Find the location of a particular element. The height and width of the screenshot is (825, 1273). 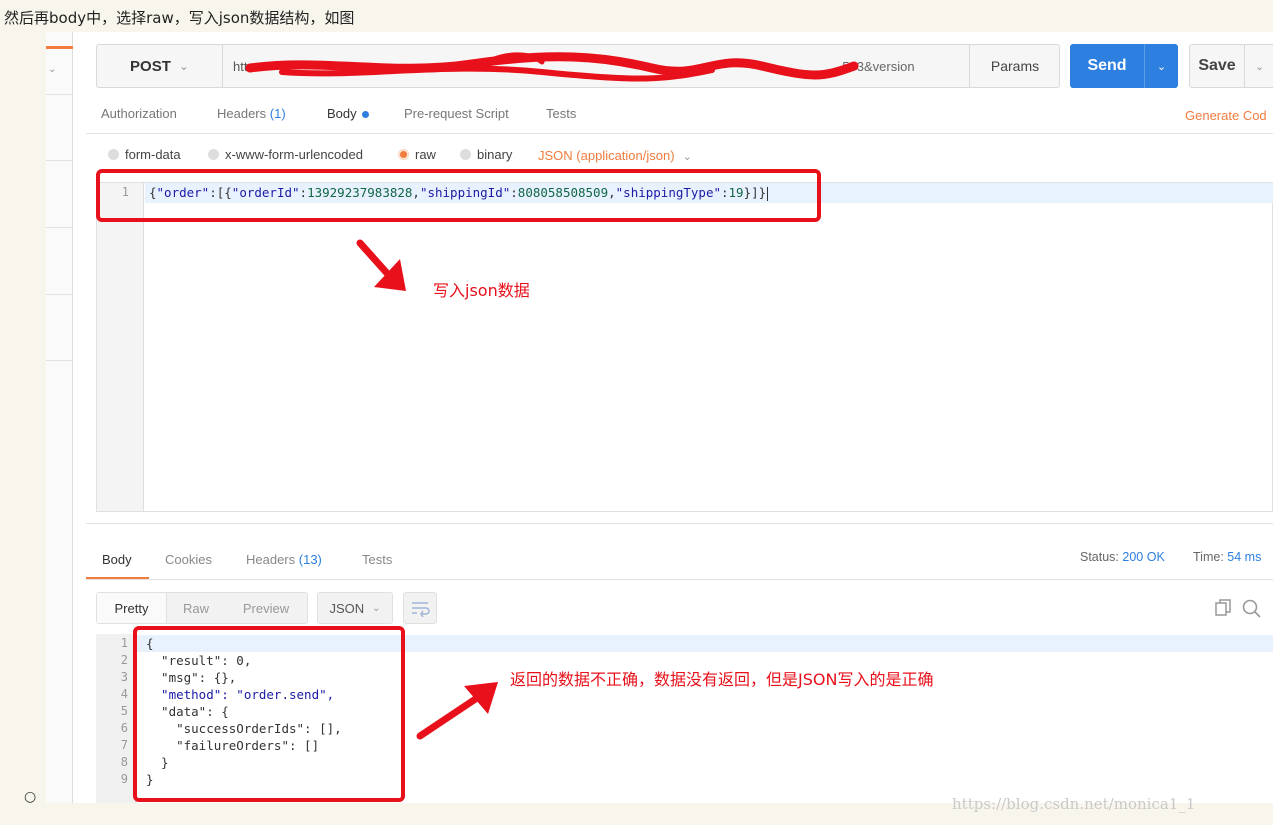

radio-binary: binary is located at coordinates (486, 154).